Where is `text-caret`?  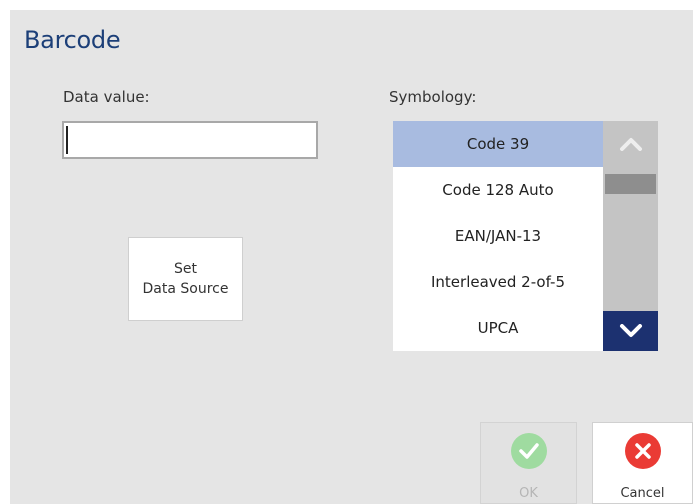
text-caret is located at coordinates (67, 140).